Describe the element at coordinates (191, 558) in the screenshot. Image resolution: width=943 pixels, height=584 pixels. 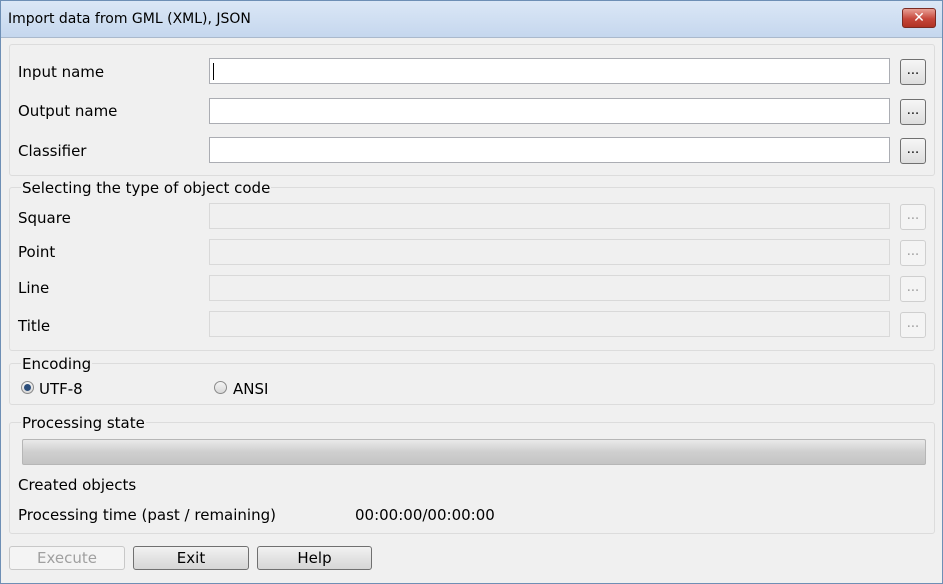
I see `exit-button: Exit` at that location.